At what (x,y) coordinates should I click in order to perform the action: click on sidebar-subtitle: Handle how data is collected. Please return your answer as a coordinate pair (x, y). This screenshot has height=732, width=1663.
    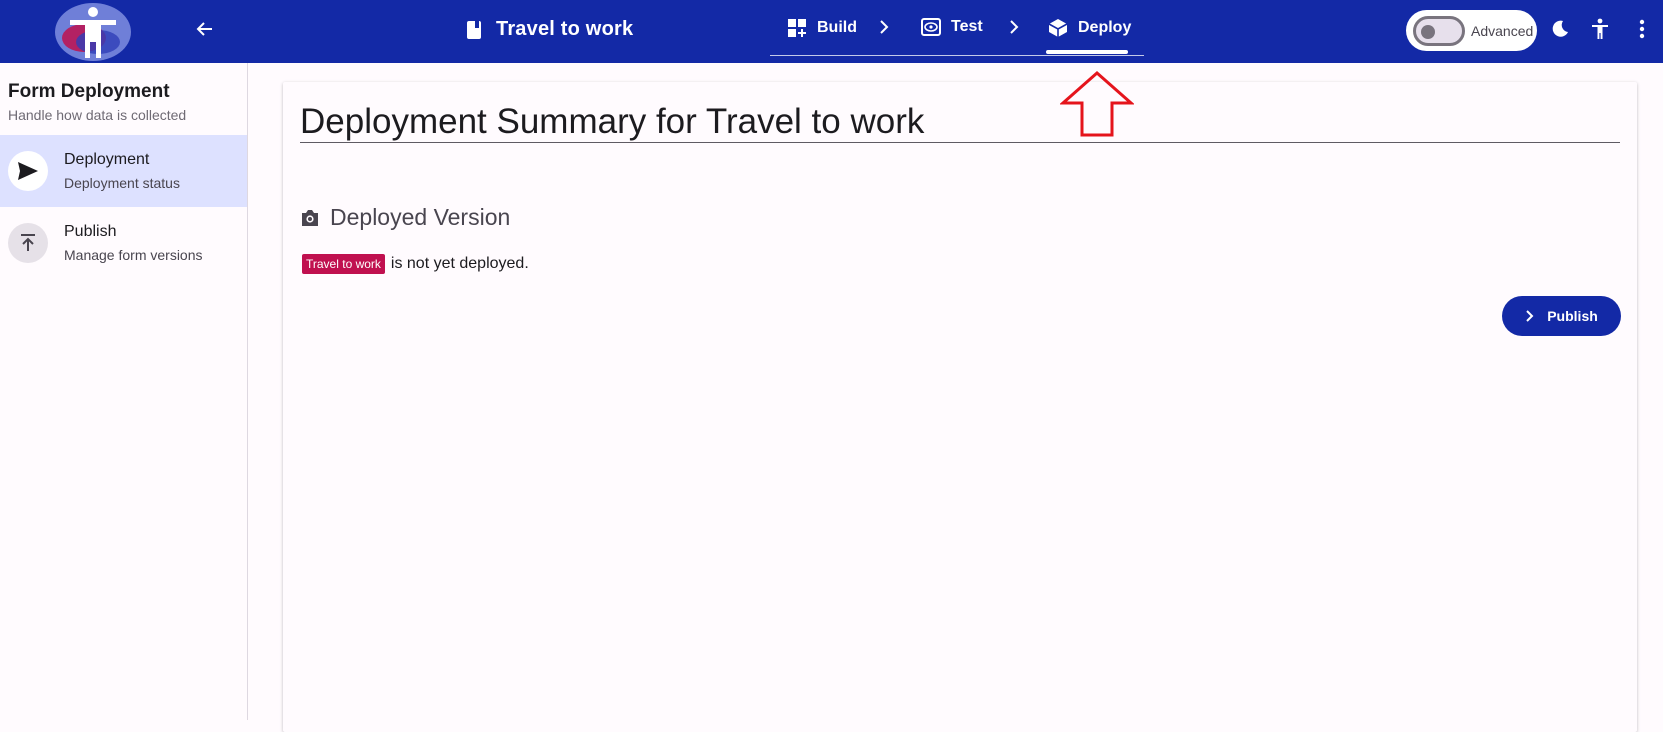
    Looking at the image, I should click on (97, 115).